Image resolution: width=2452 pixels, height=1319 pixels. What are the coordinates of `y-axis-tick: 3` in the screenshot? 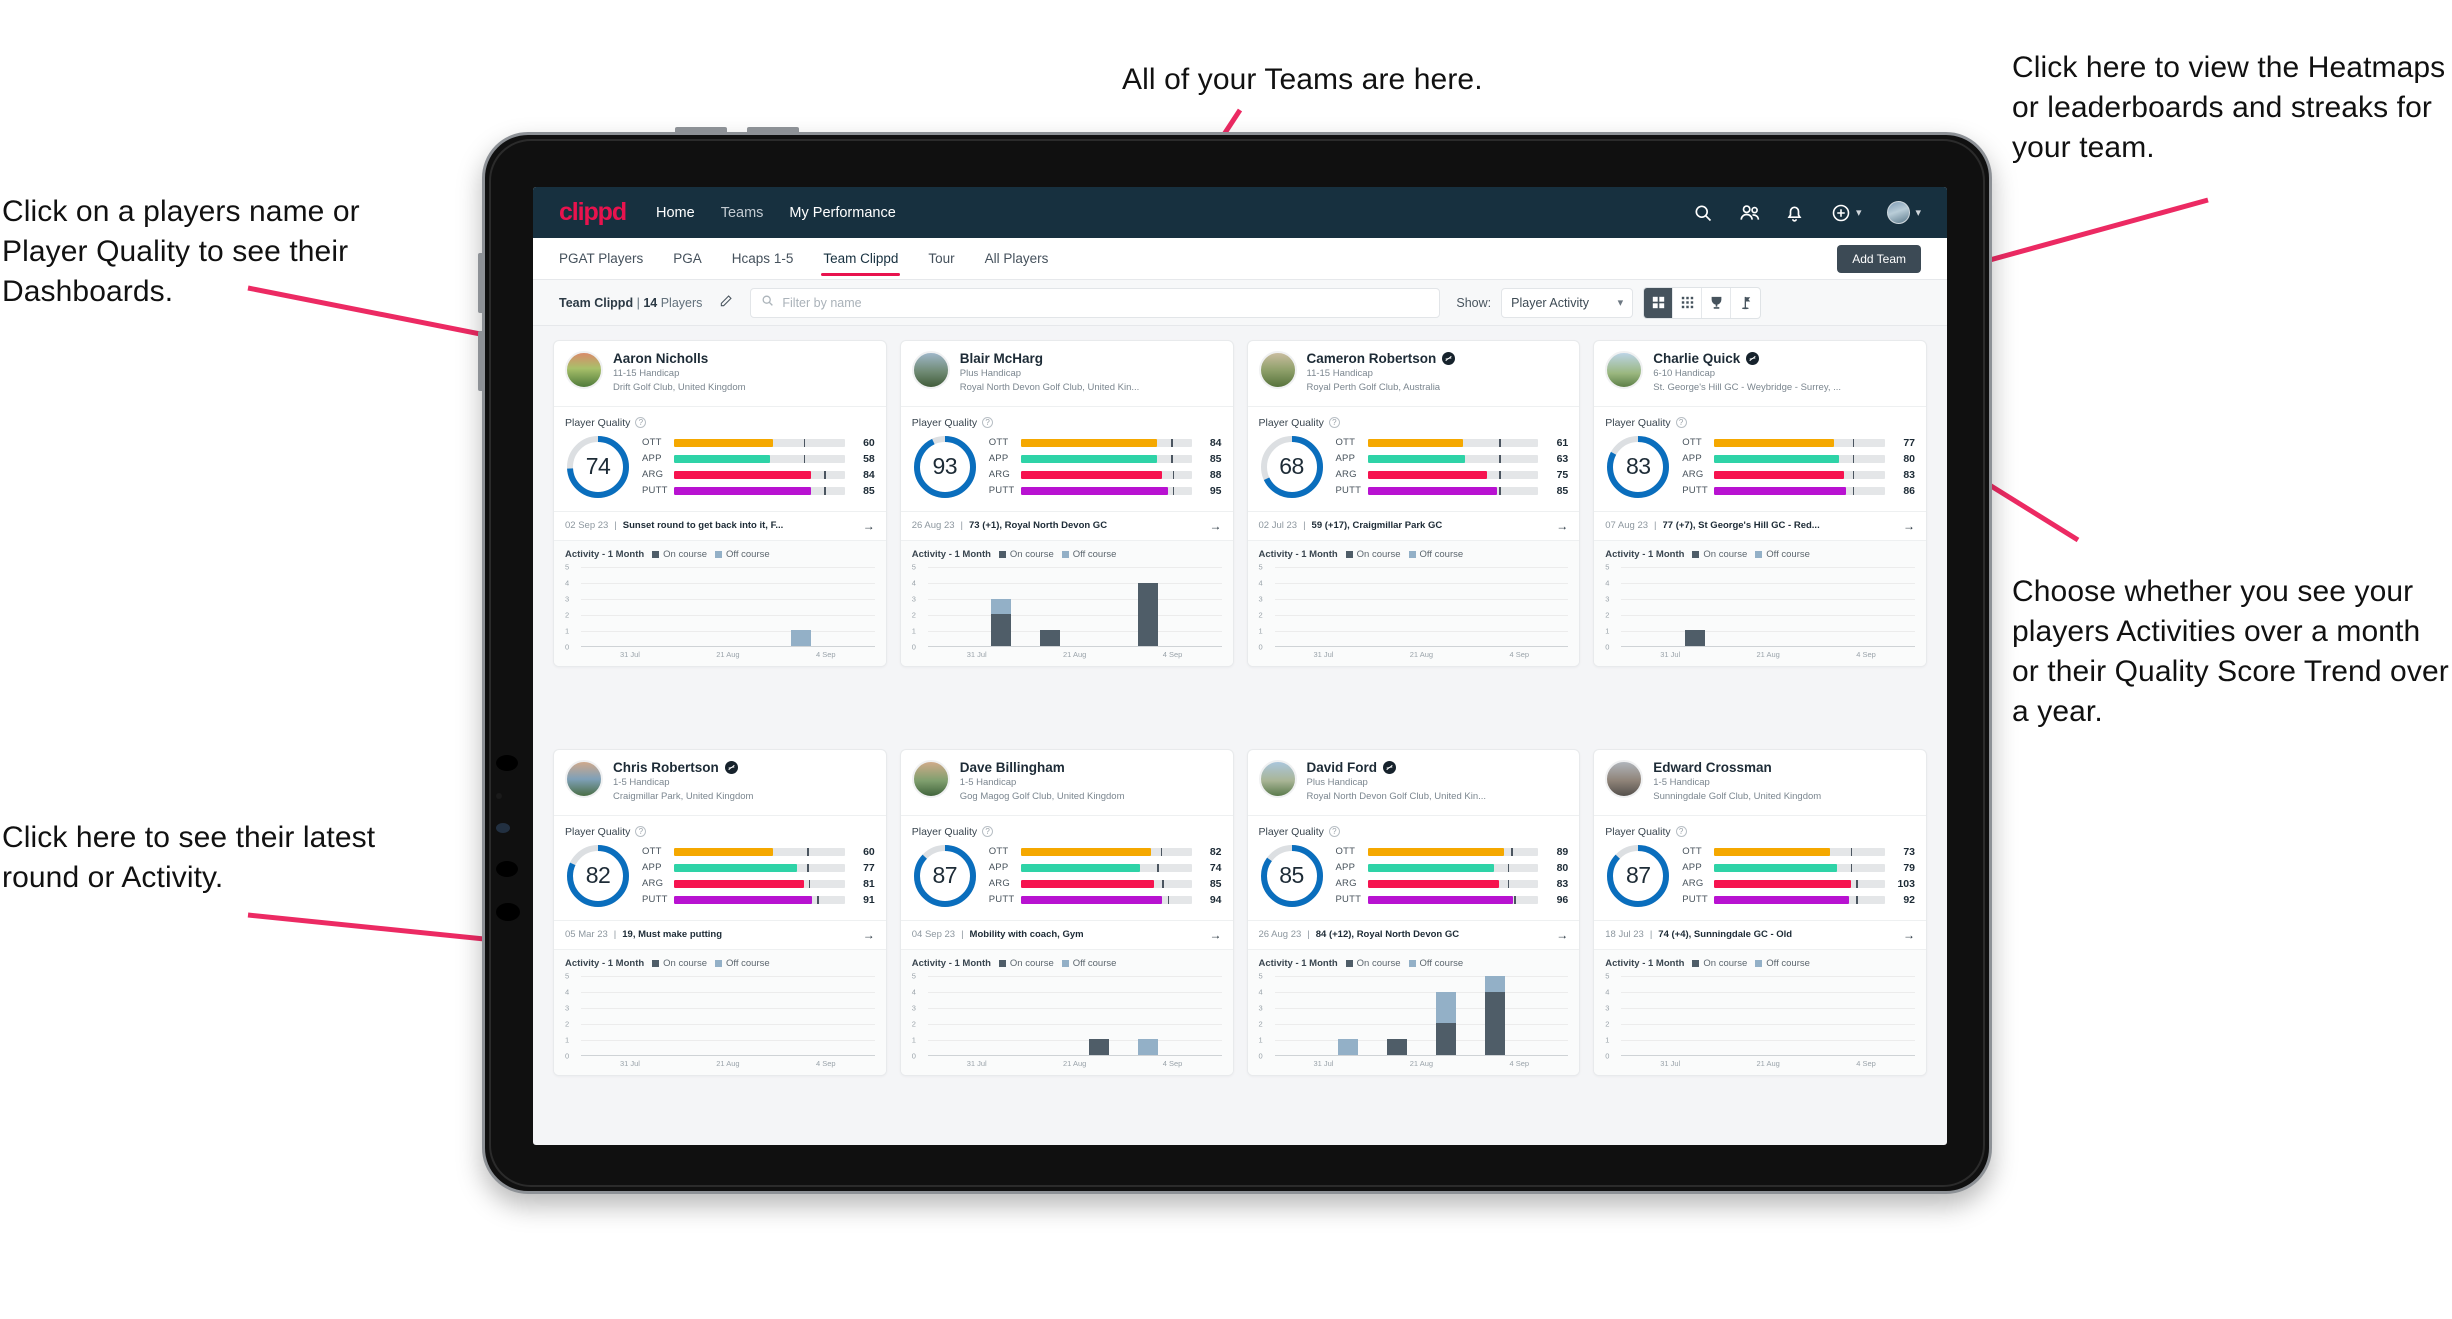 It's located at (1260, 1008).